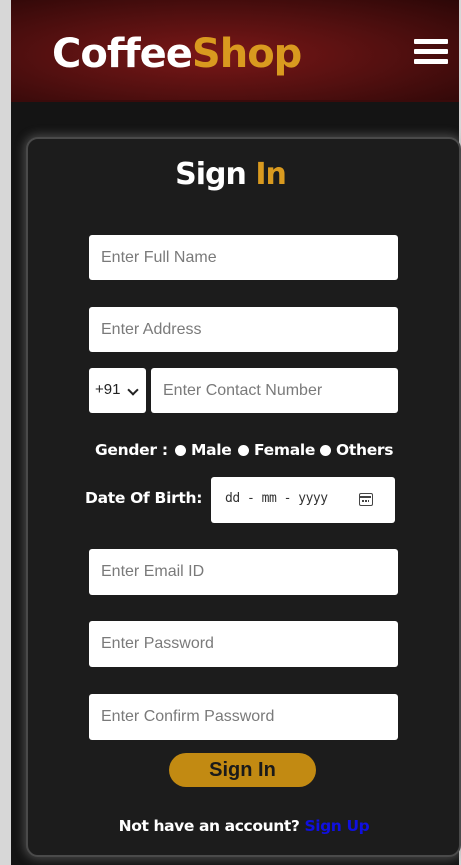  I want to click on title-word-in: In, so click(271, 174).